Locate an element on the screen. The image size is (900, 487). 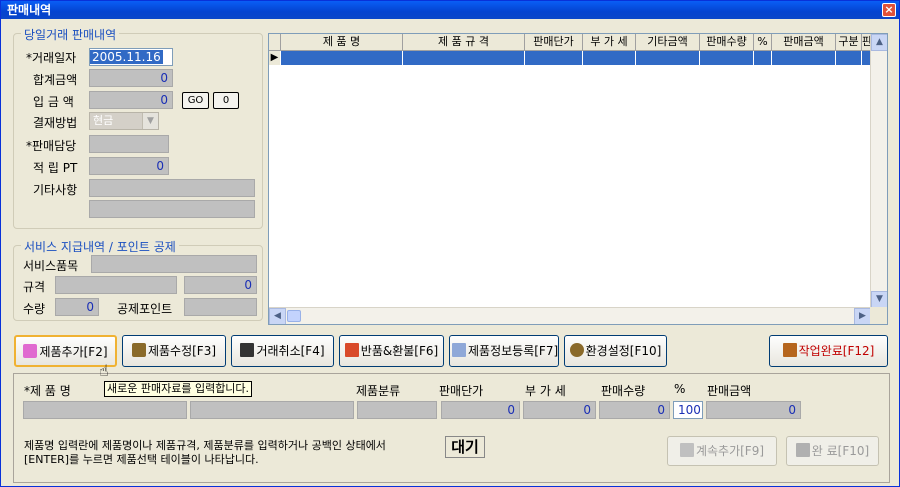
chevron-down-icon: ▼ is located at coordinates (150, 121).